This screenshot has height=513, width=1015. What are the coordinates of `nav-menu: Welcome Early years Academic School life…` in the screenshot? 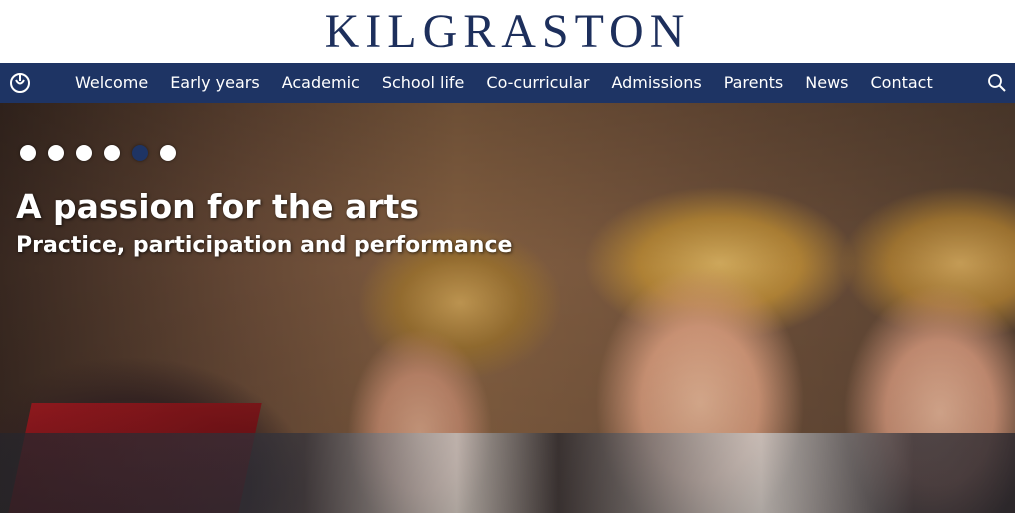 It's located at (504, 83).